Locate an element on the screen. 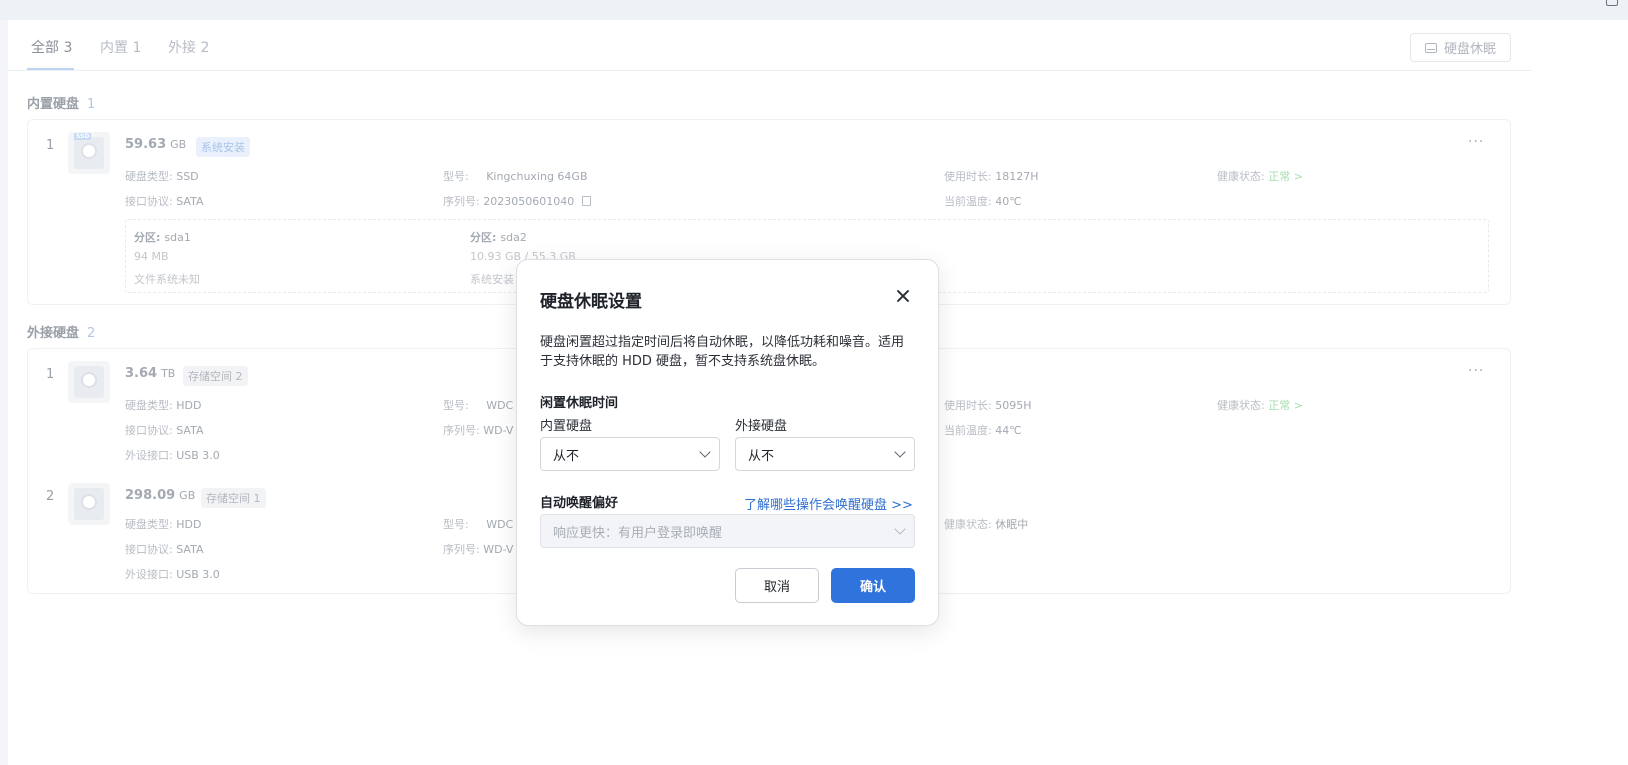 This screenshot has height=765, width=1628. internal-section-count: 1 is located at coordinates (91, 104).